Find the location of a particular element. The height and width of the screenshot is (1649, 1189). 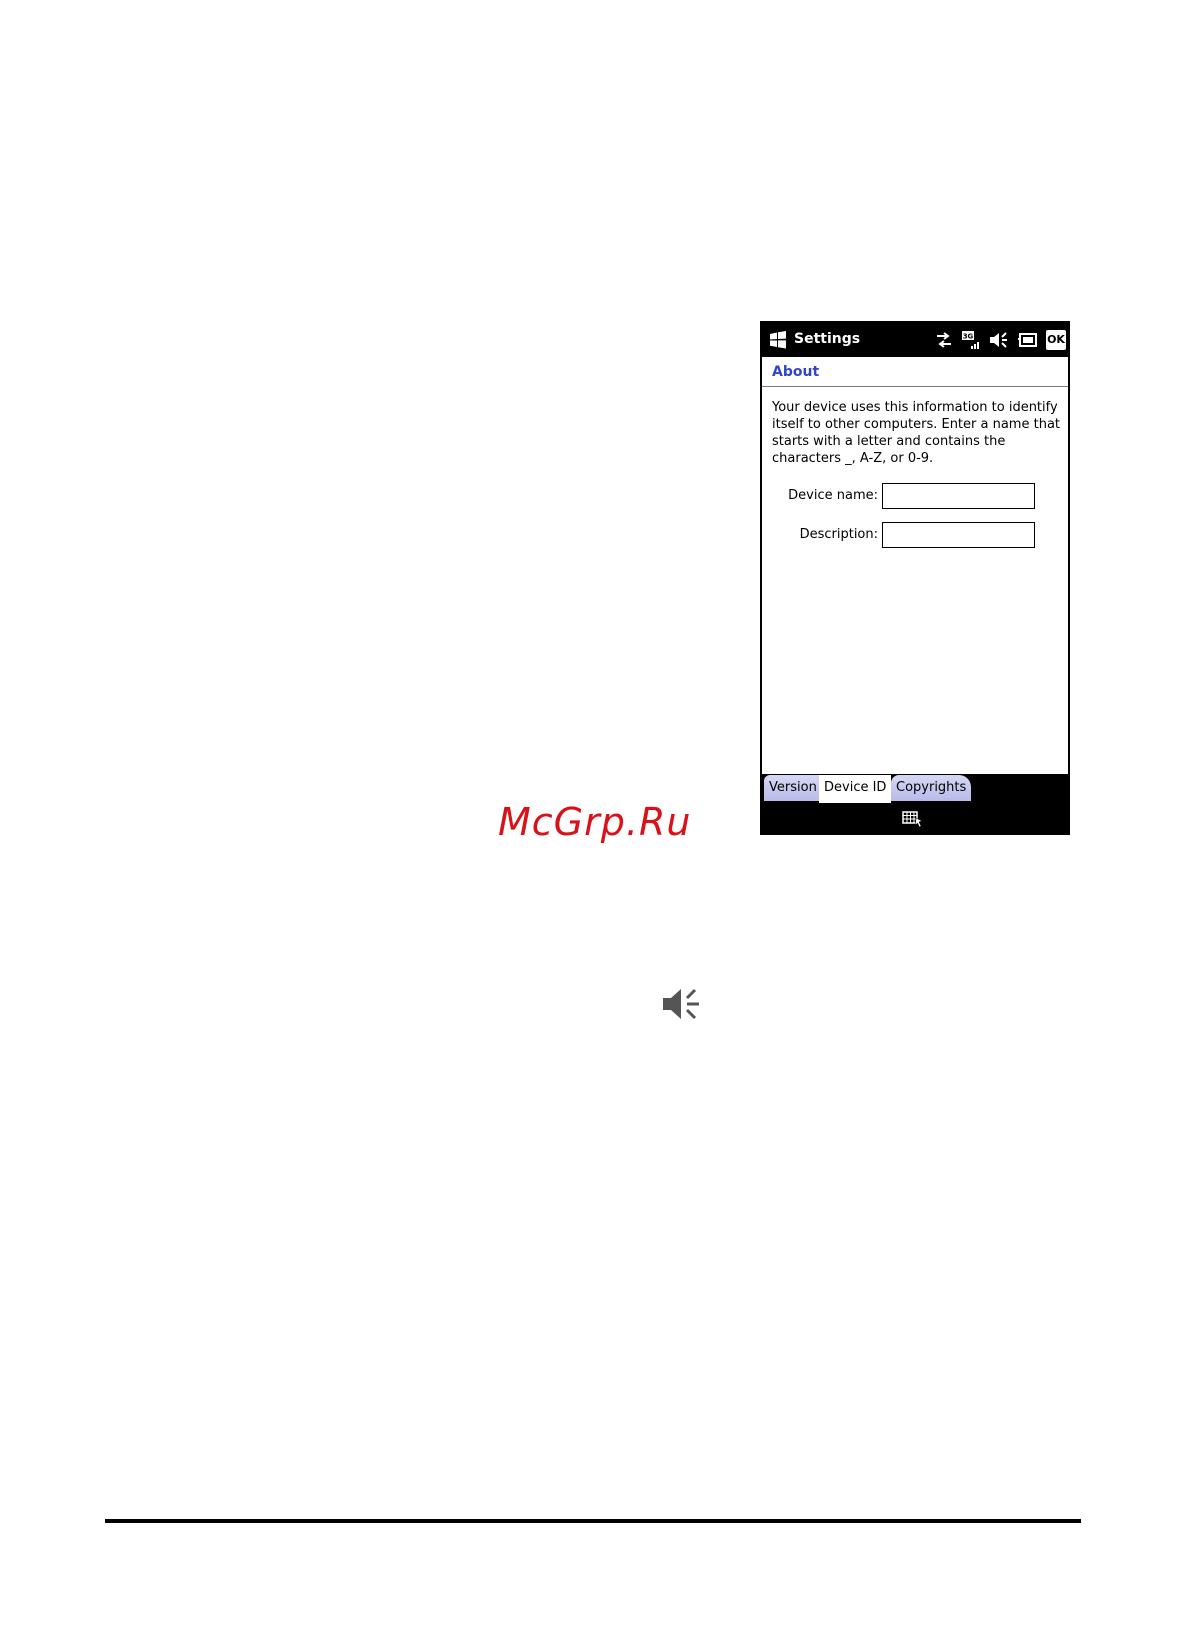

menu-bar is located at coordinates (915, 818).